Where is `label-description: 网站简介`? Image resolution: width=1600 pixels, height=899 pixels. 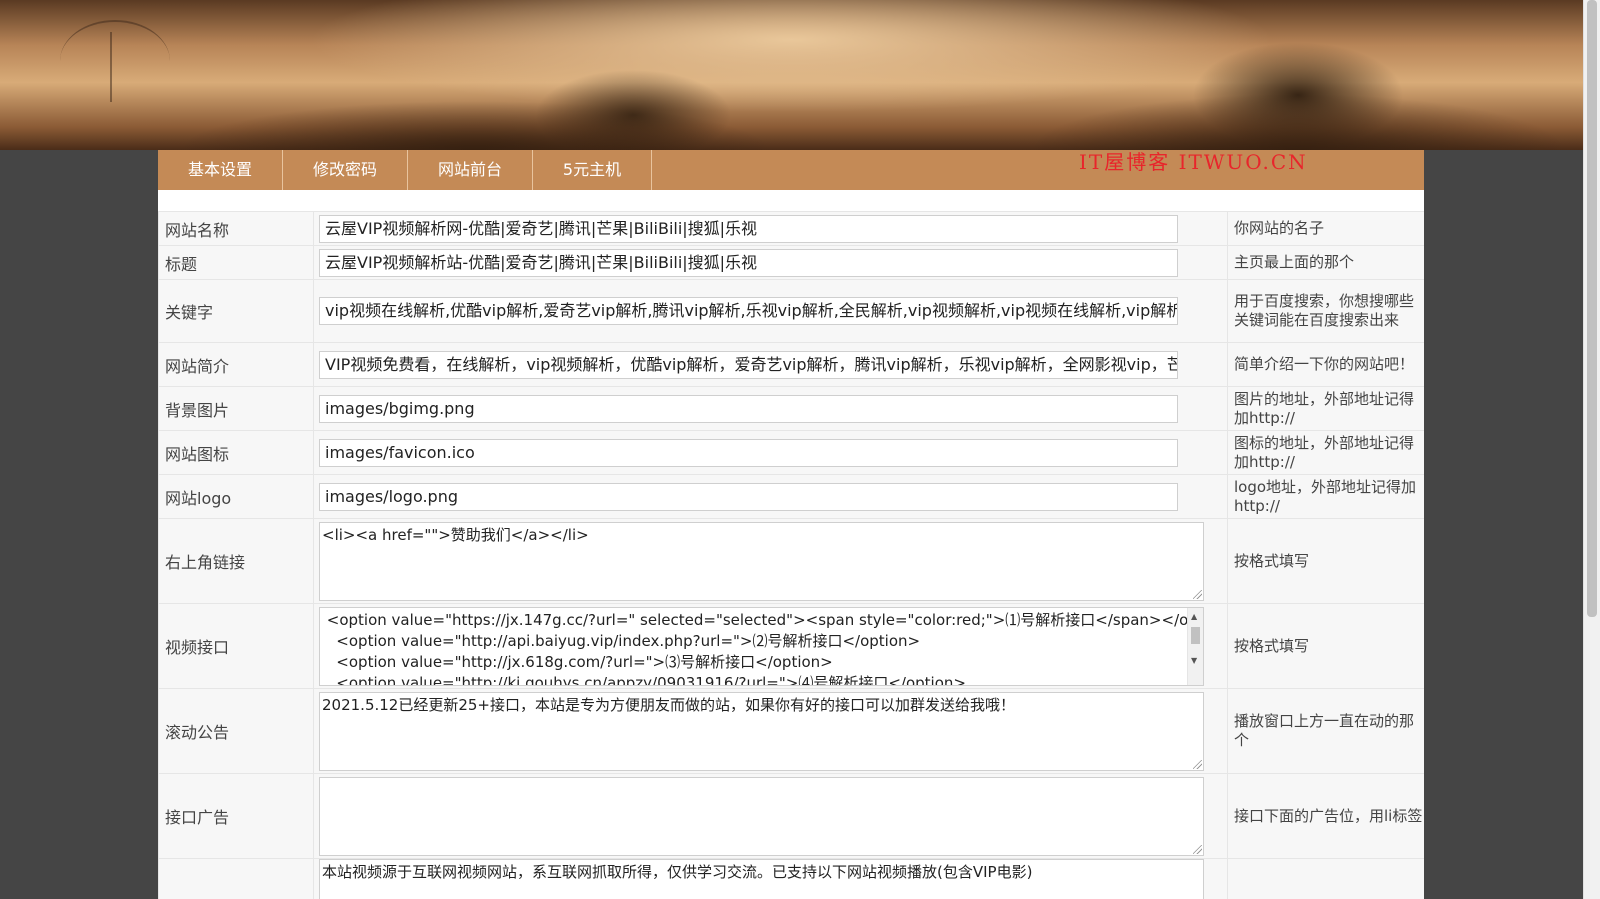 label-description: 网站简介 is located at coordinates (236, 364).